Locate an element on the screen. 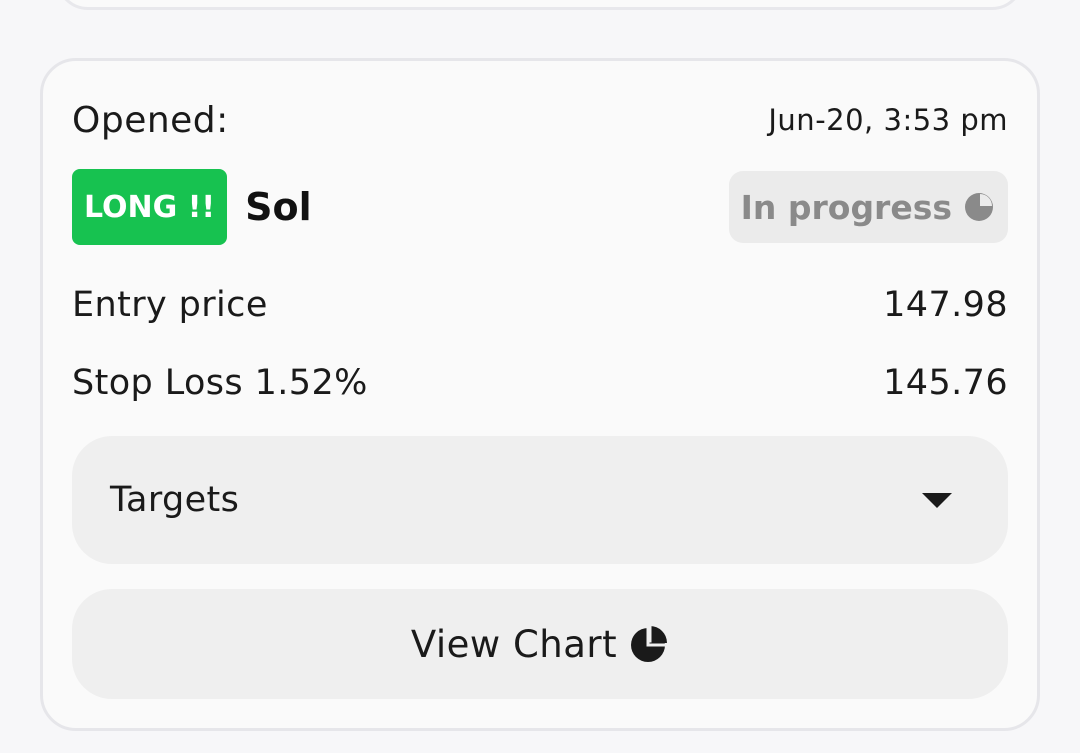  entry-price-label: Entry price is located at coordinates (170, 305).